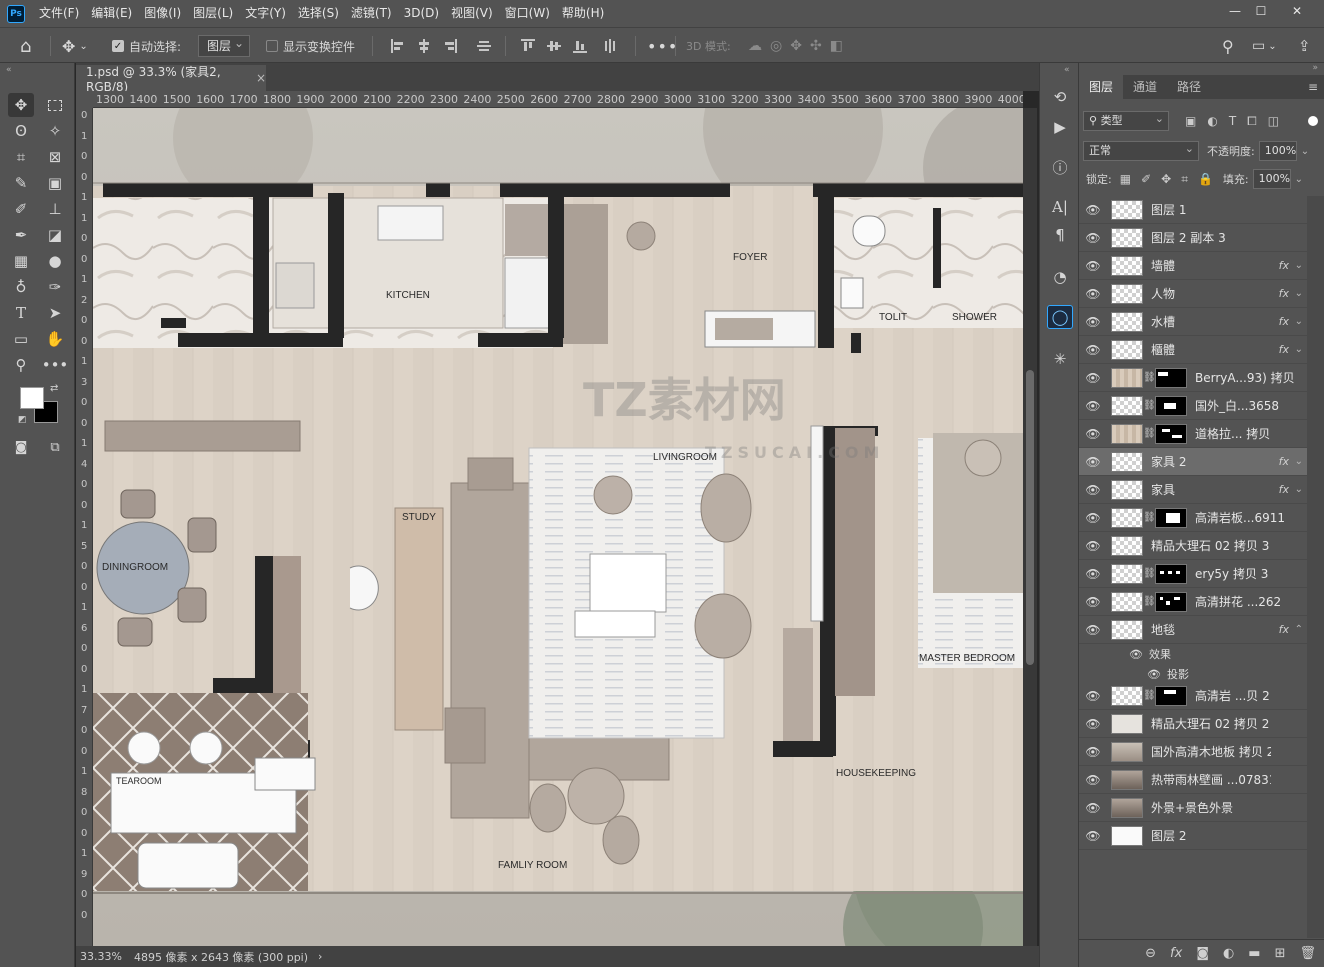  What do you see at coordinates (320, 956) in the screenshot?
I see `status-arrow-icon: ›` at bounding box center [320, 956].